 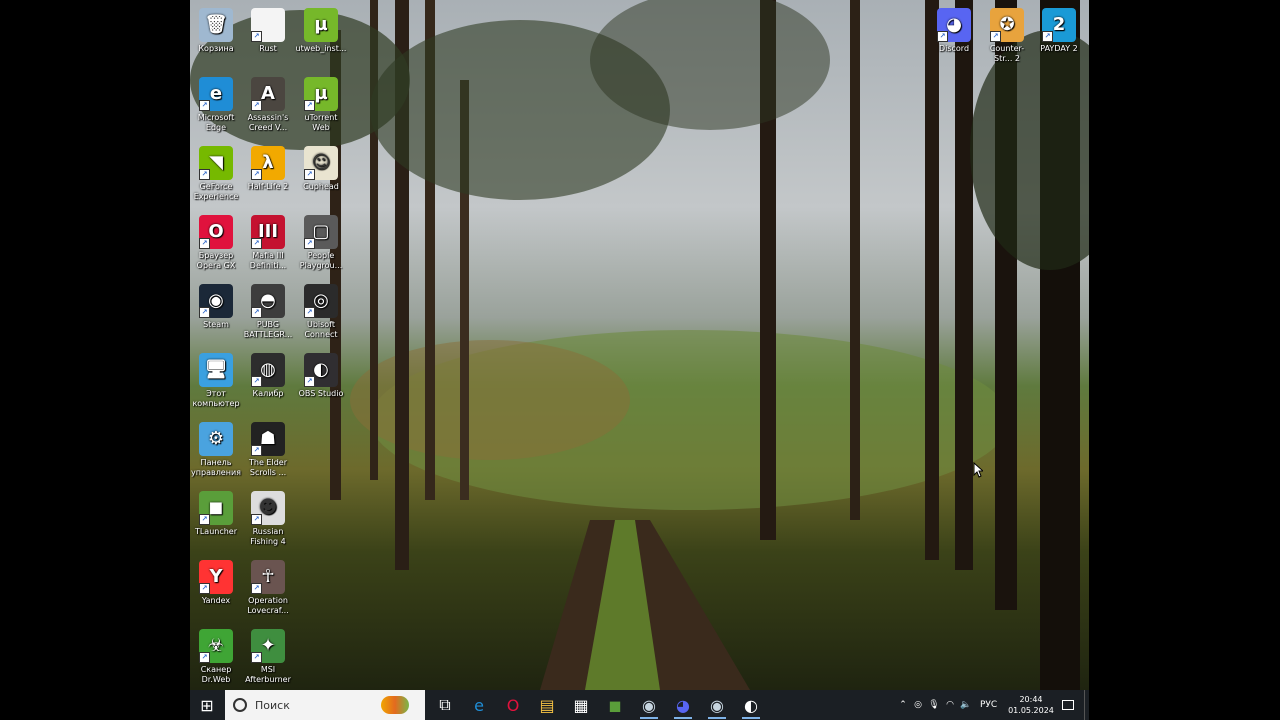 I want to click on edge-icon: e ↗, so click(x=216, y=94).